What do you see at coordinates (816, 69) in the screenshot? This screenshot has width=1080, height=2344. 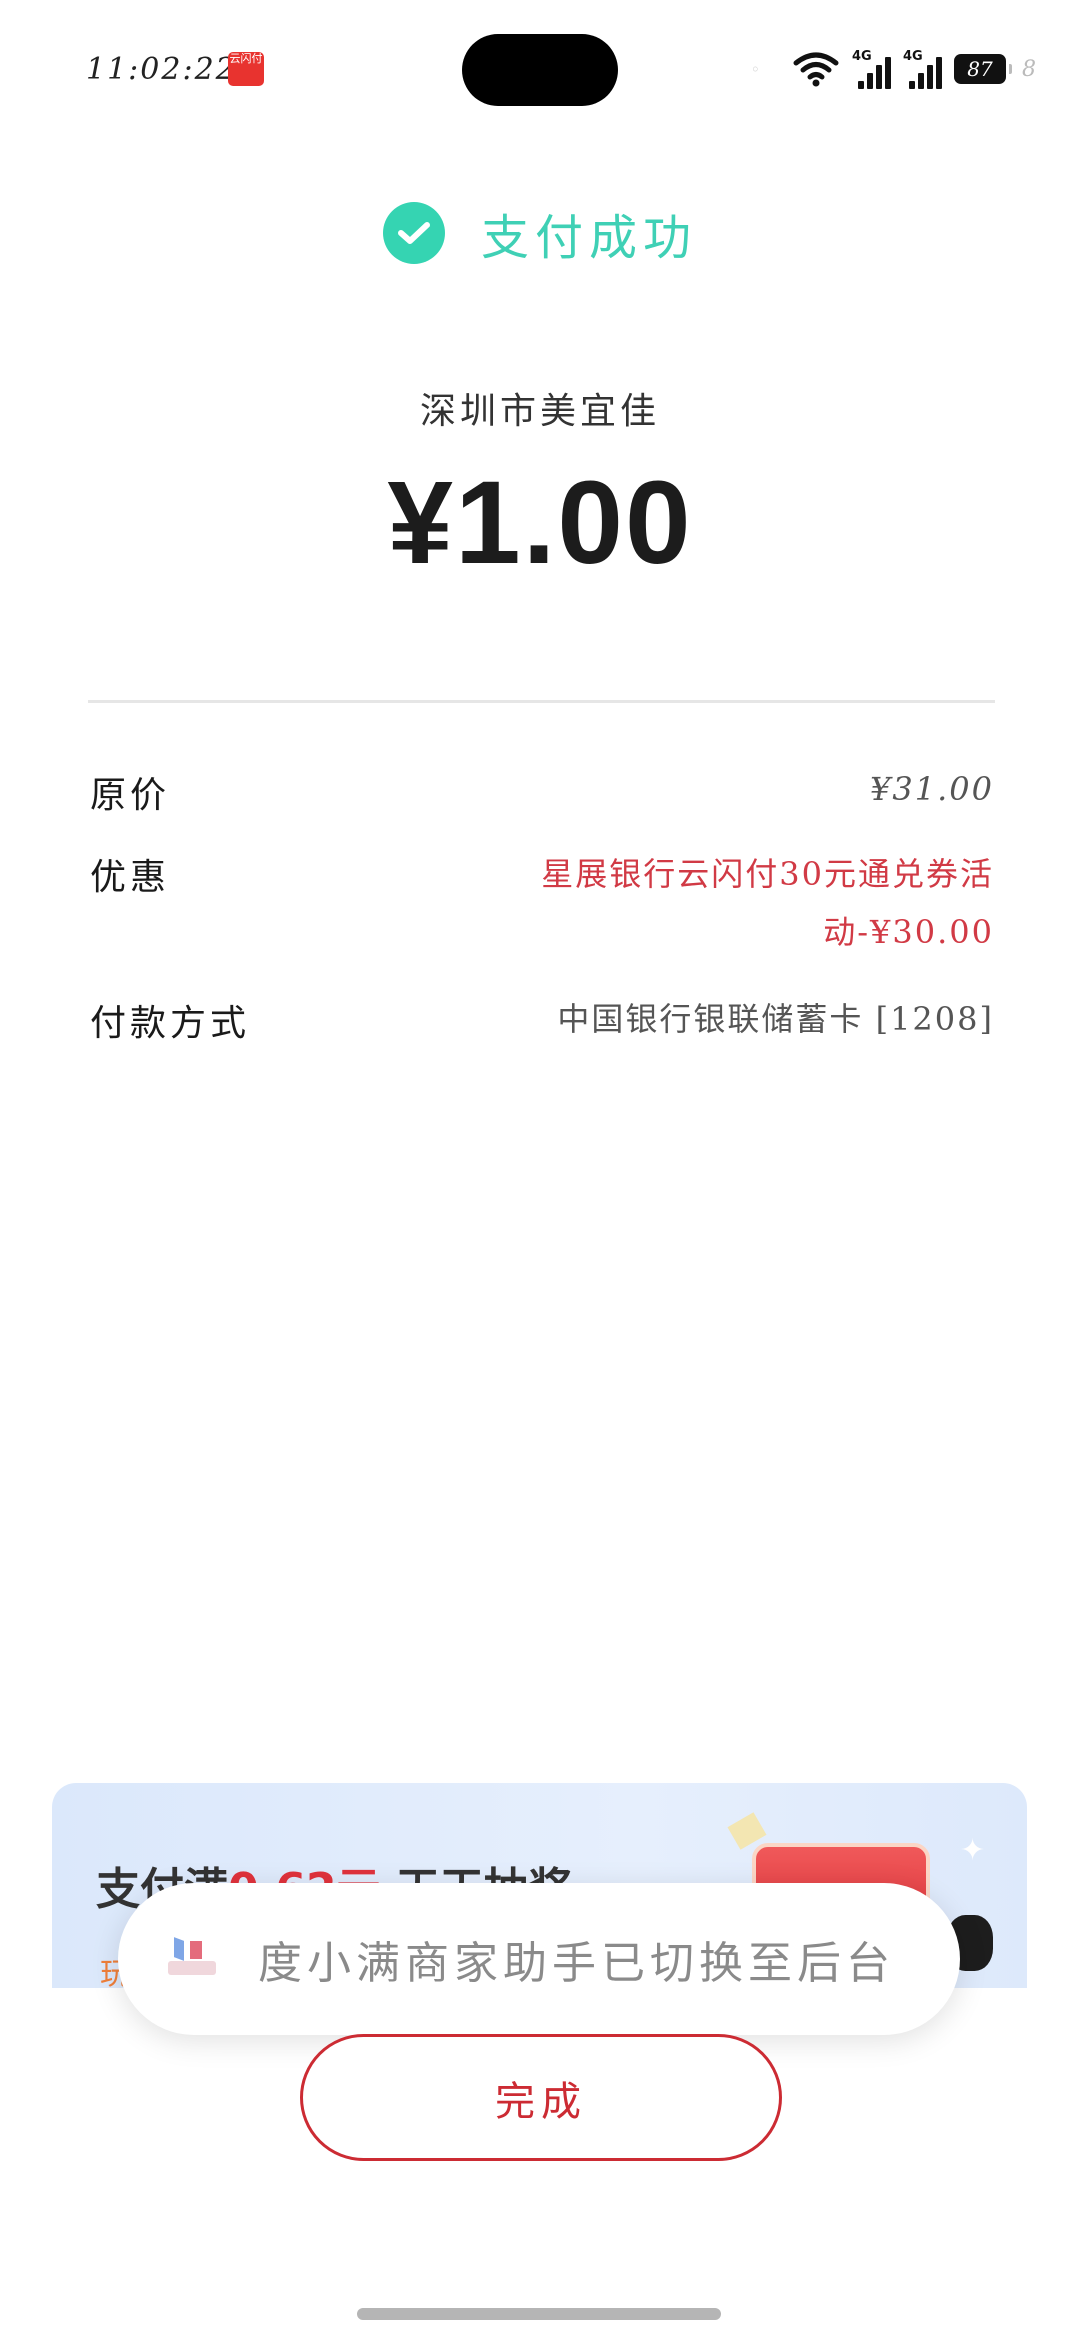 I see `wifi-icon` at bounding box center [816, 69].